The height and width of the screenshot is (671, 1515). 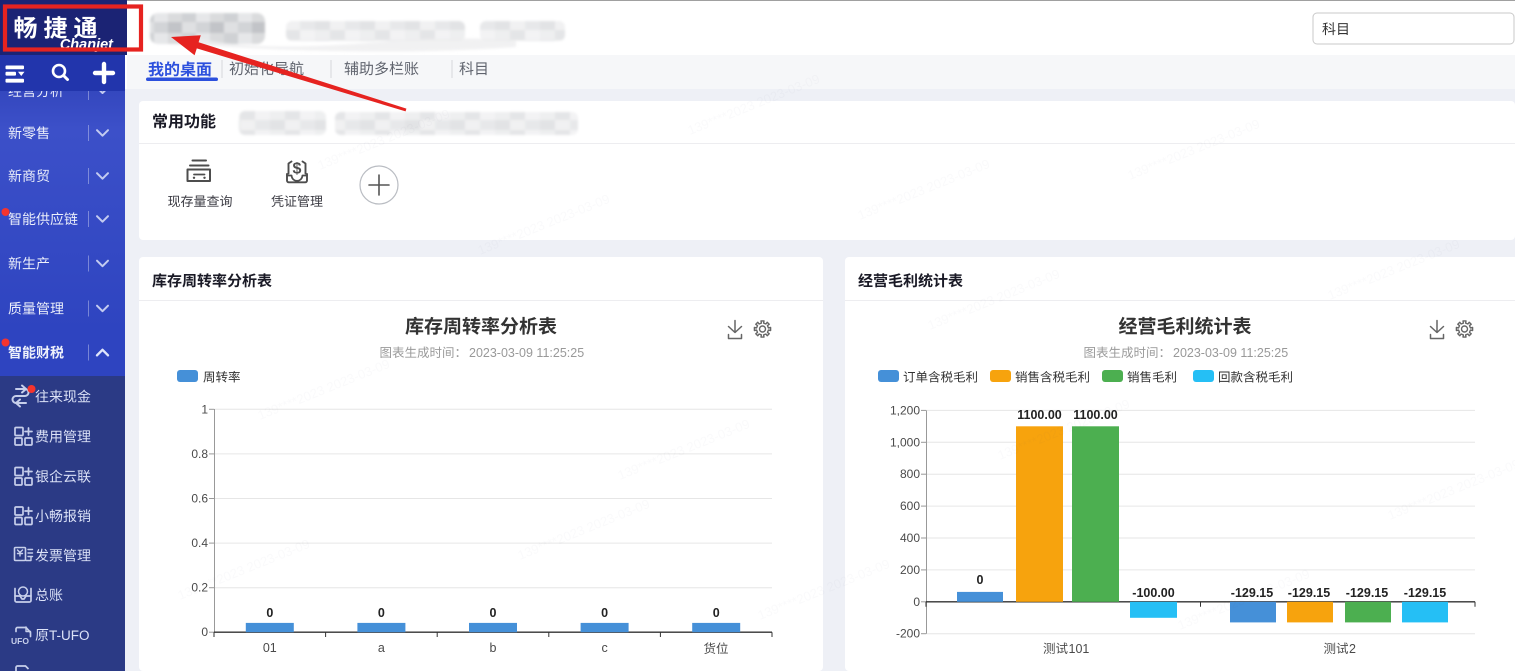 What do you see at coordinates (910, 538) in the screenshot?
I see `svg-text: 400` at bounding box center [910, 538].